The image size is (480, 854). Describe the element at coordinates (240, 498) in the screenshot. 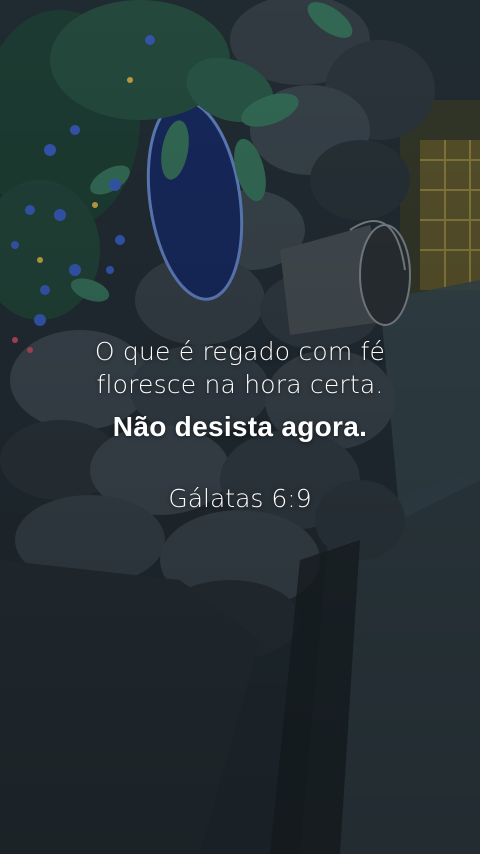

I see `bible-reference: Gálatas 6:9` at that location.